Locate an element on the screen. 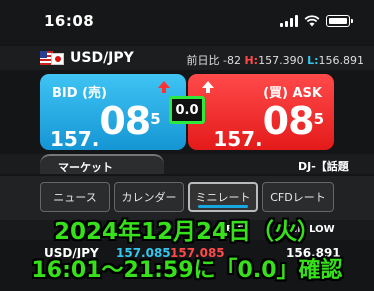 This screenshot has width=374, height=291. battery-icon is located at coordinates (339, 21).